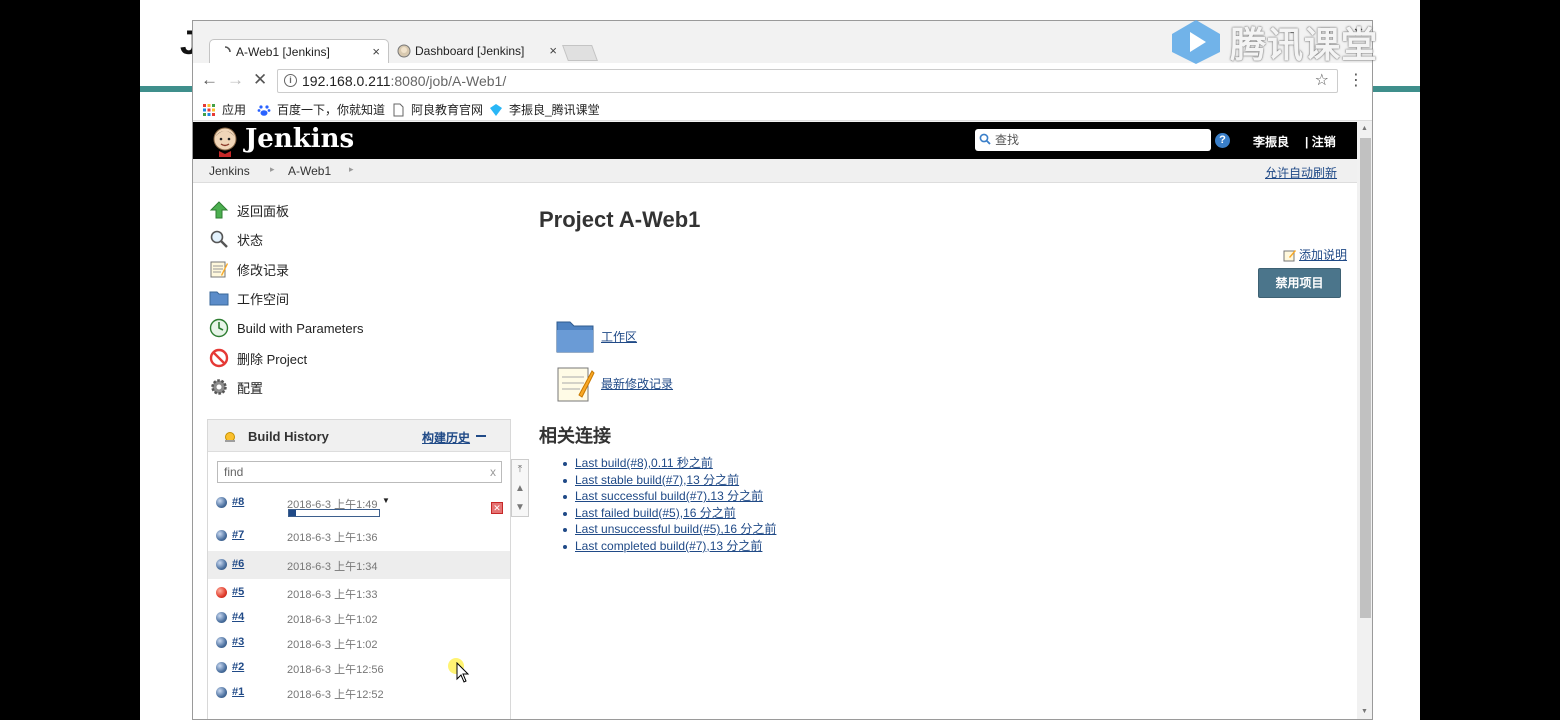 Image resolution: width=1560 pixels, height=720 pixels. Describe the element at coordinates (332, 537) in the screenshot. I see `build-date: 2018-6-3 上午1:36` at that location.